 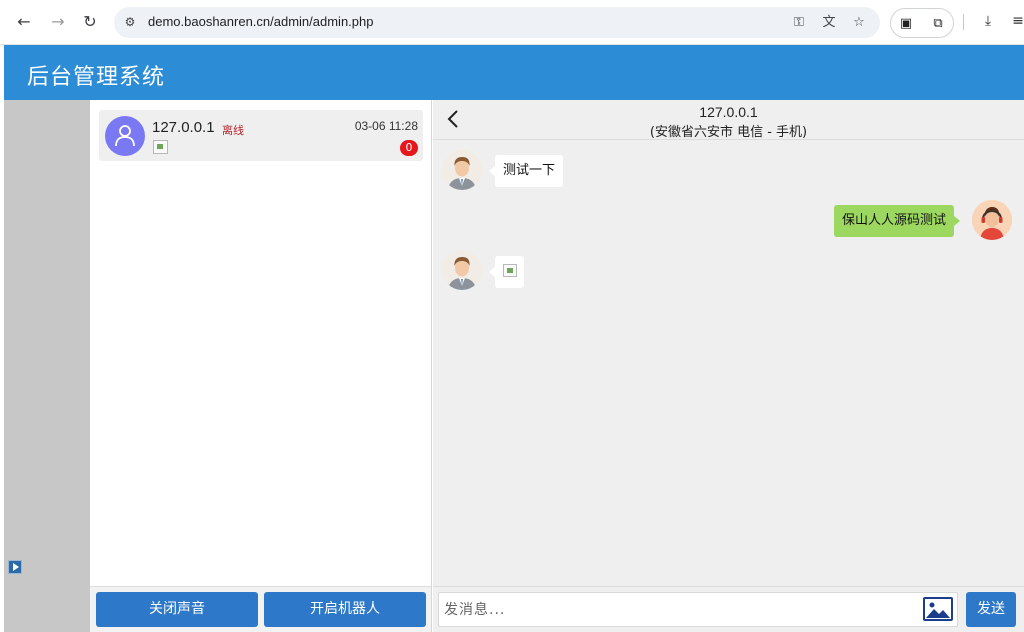 I want to click on message-bubble: 测试一下, so click(x=526, y=171).